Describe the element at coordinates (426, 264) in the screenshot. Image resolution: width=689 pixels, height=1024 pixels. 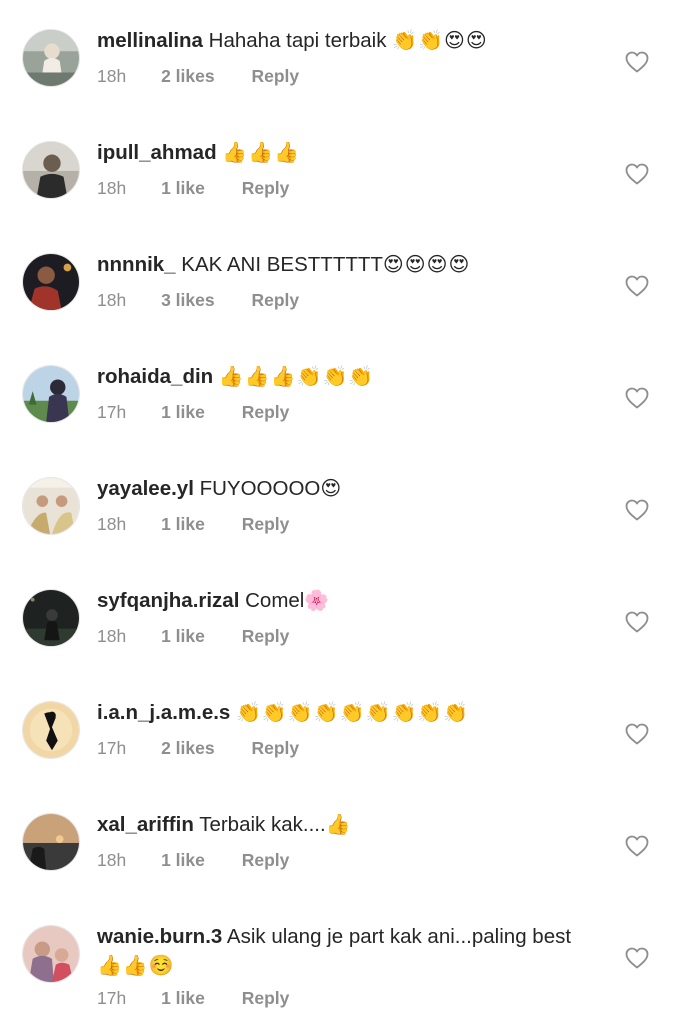
I see `comment-emoji: 😍😍😍😍` at that location.